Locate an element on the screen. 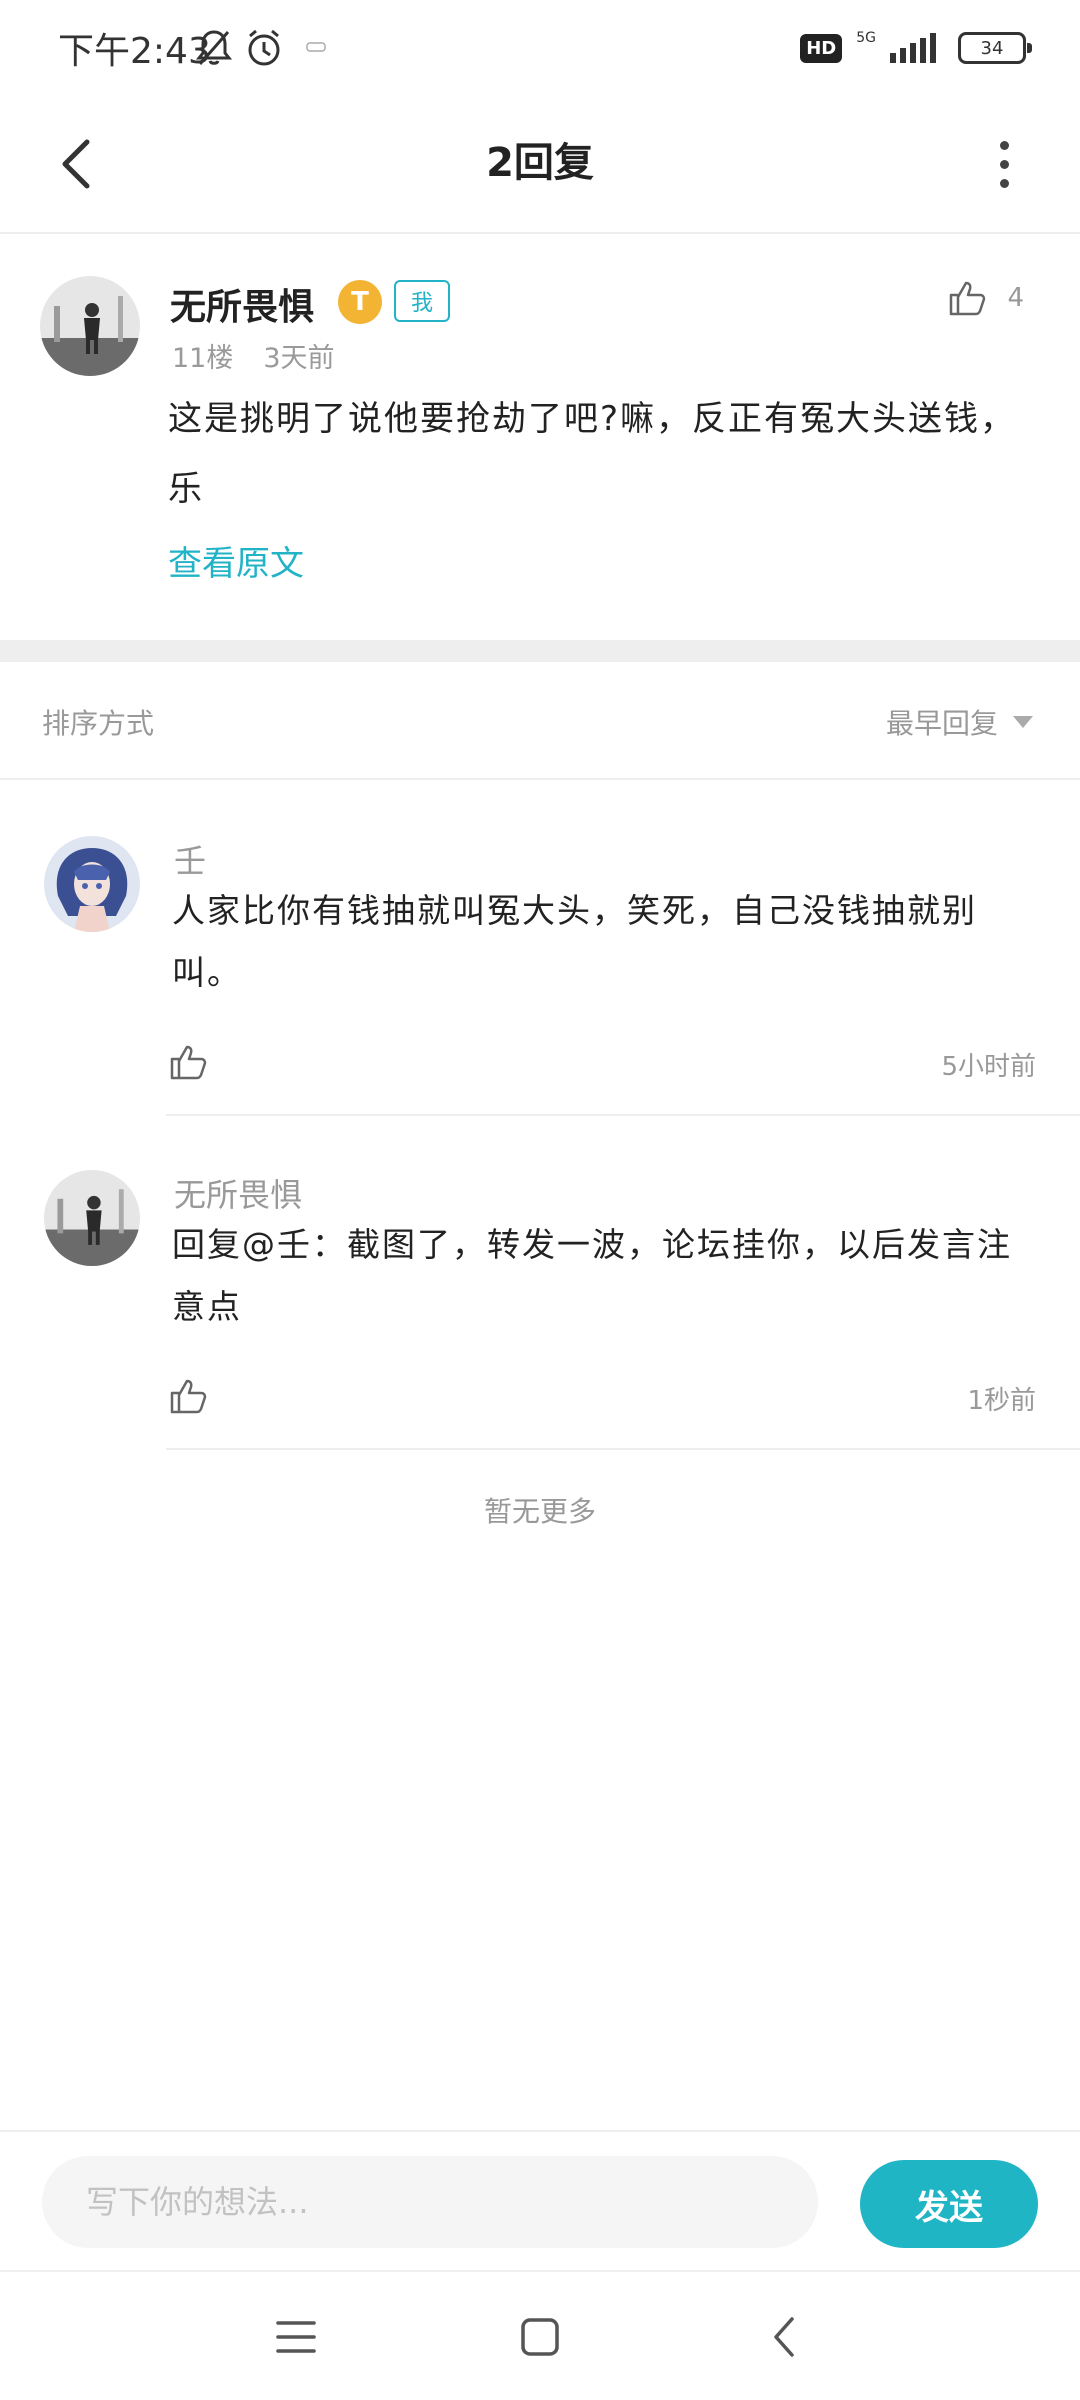 The width and height of the screenshot is (1080, 2400). status-bar: 下午2:43 HD 5G 34 is located at coordinates (540, 48).